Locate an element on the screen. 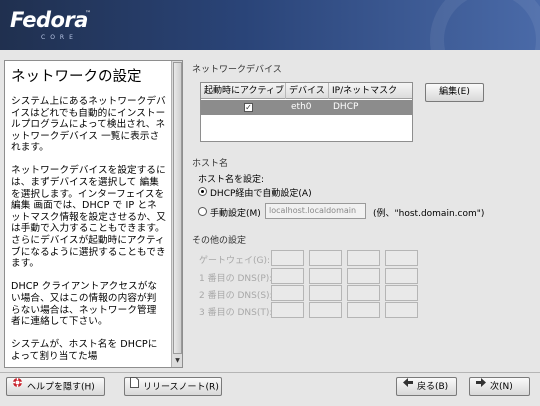 This screenshot has height=406, width=540. back-button: 戻る(B) is located at coordinates (426, 386).